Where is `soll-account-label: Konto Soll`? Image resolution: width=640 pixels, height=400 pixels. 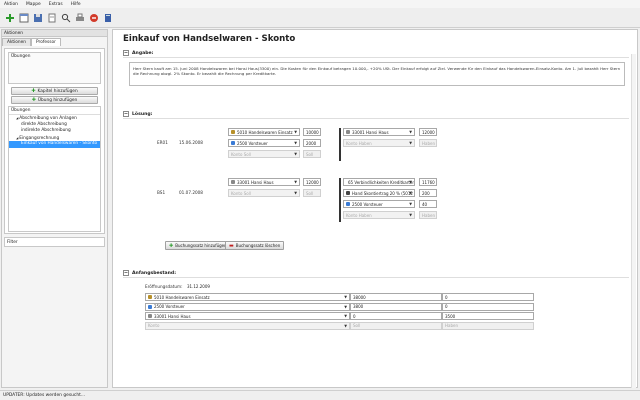 soll-account-label: Konto Soll is located at coordinates (241, 154).